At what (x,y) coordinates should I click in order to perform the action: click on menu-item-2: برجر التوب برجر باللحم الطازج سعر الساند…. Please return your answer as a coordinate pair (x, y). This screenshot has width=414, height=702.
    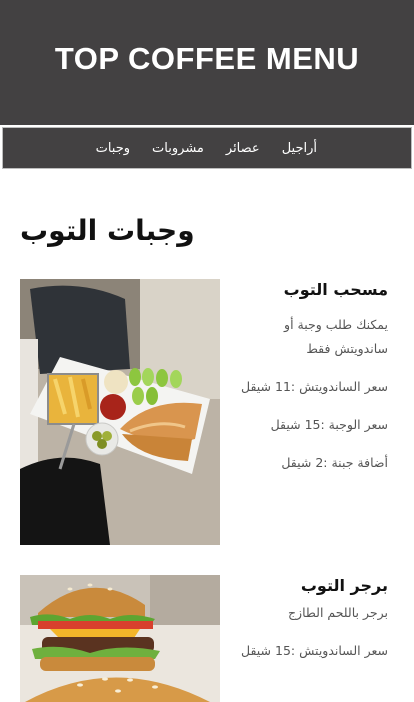
    Looking at the image, I should click on (313, 626).